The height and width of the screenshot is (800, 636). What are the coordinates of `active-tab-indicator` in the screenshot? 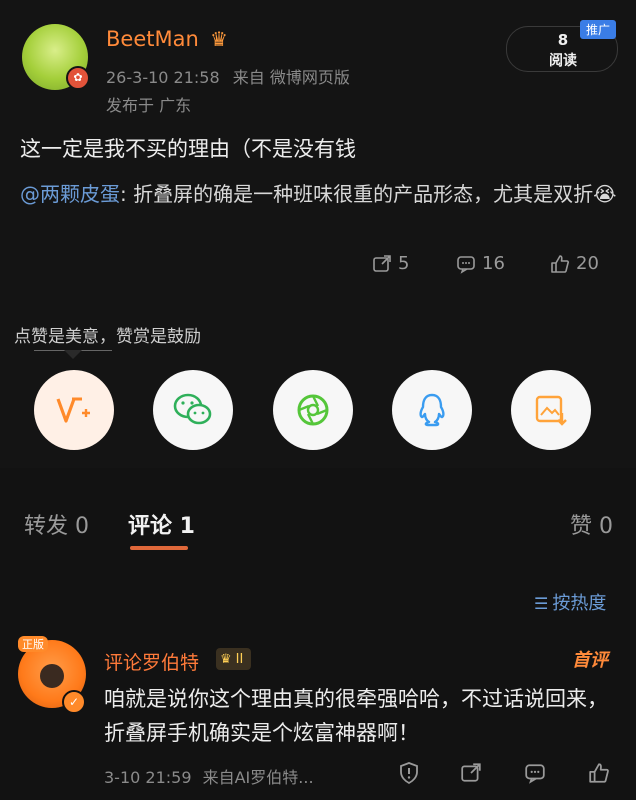 It's located at (159, 548).